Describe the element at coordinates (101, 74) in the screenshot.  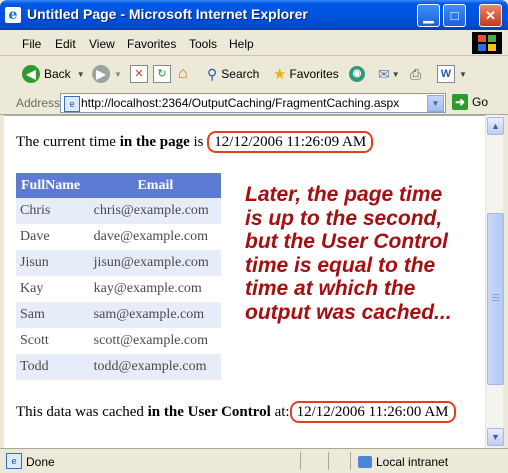
I see `forward-arrow-icon: ▶` at that location.